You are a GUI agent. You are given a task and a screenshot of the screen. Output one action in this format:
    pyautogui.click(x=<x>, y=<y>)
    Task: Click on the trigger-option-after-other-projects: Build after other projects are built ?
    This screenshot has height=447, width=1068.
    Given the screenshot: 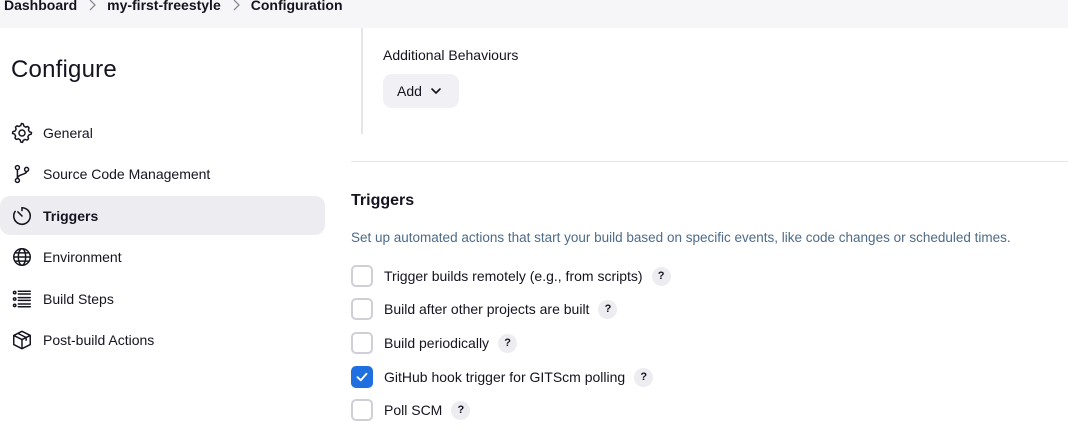 What is the action you would take?
    pyautogui.click(x=484, y=309)
    